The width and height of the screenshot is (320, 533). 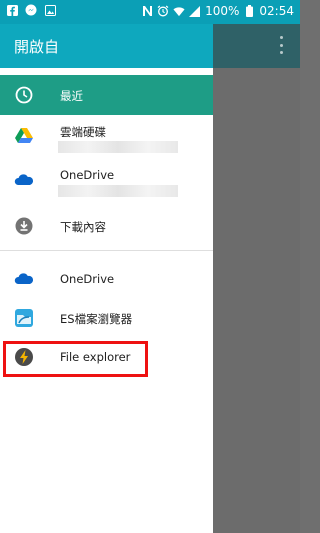 I want to click on drawer-item-es-file-explorer: ES檔案瀏覽器, so click(x=106, y=318).